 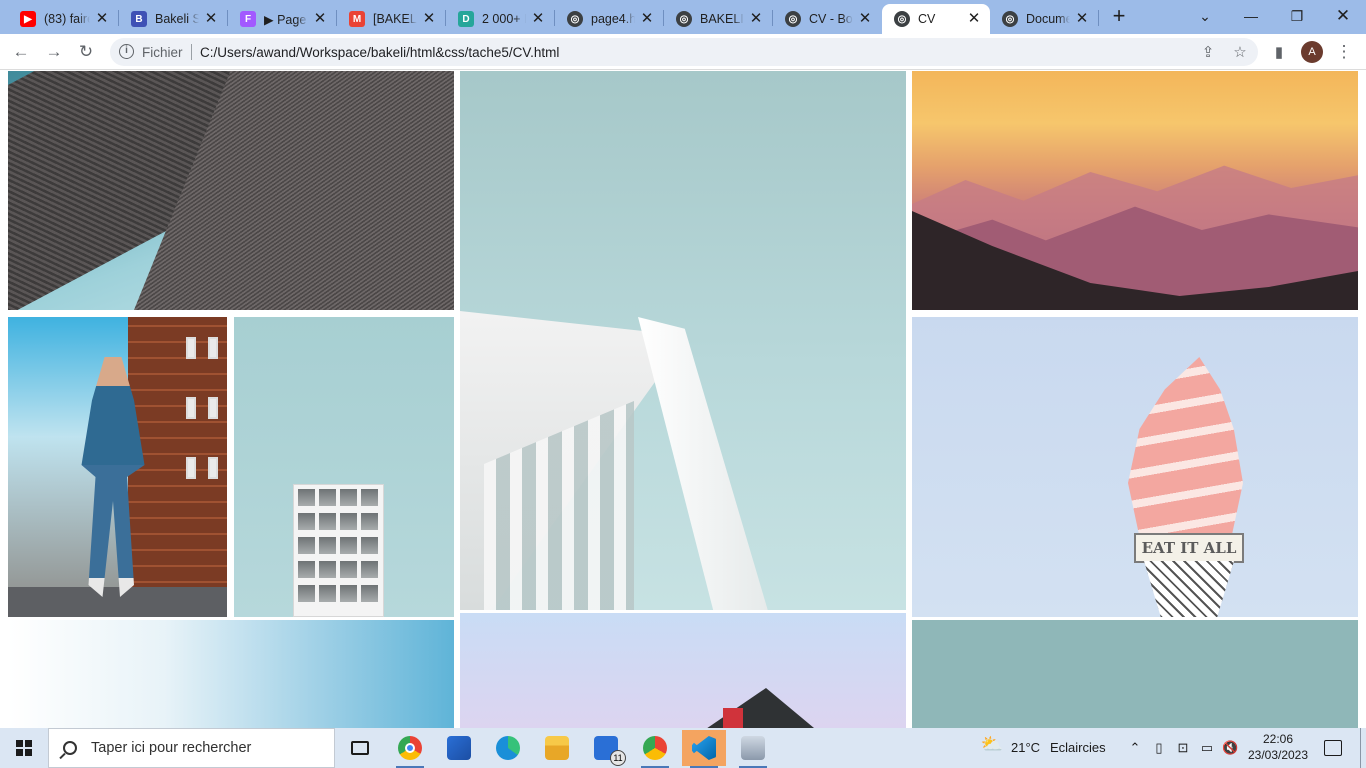 What do you see at coordinates (1278, 755) in the screenshot?
I see `clock-date: 23/03/2023` at bounding box center [1278, 755].